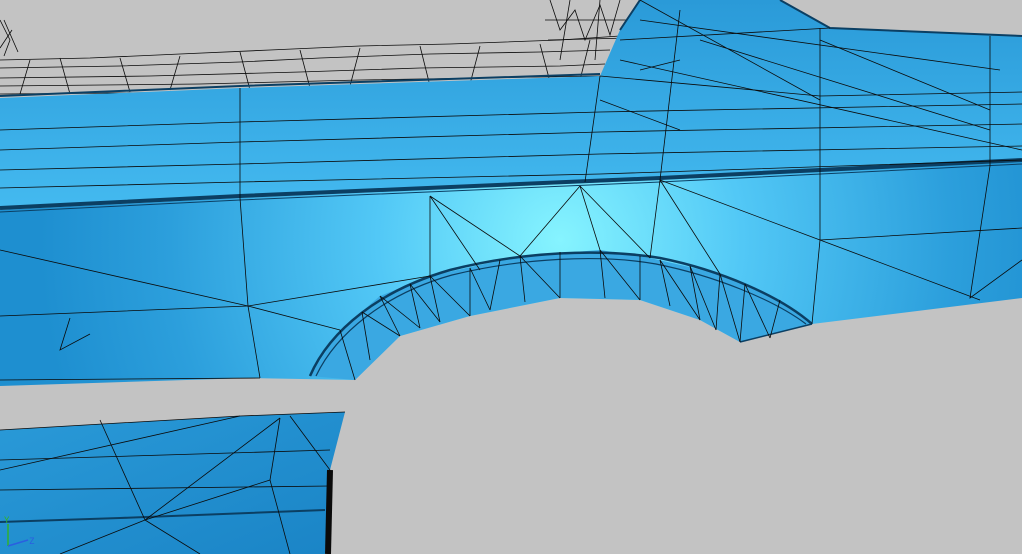  What do you see at coordinates (172, 483) in the screenshot?
I see `lower-left-surface` at bounding box center [172, 483].